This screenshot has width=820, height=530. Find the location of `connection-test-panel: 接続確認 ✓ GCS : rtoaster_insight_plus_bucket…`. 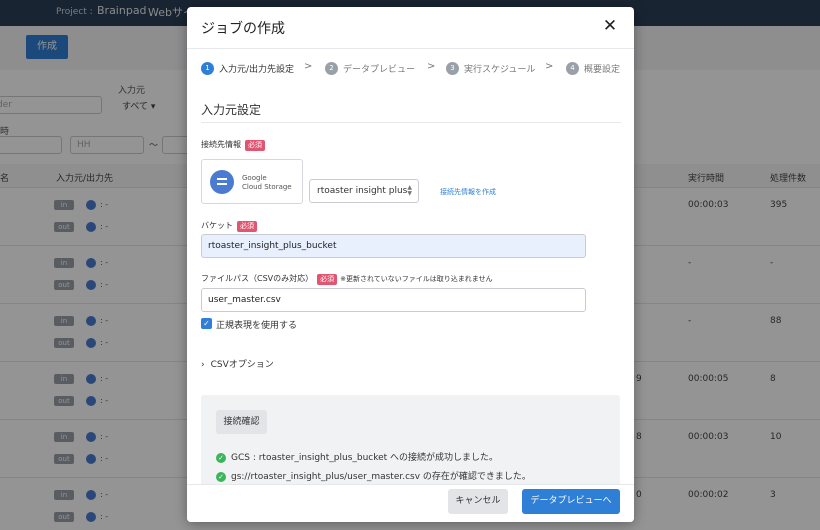

connection-test-panel: 接続確認 ✓ GCS : rtoaster_insight_plus_bucket… is located at coordinates (410, 439).